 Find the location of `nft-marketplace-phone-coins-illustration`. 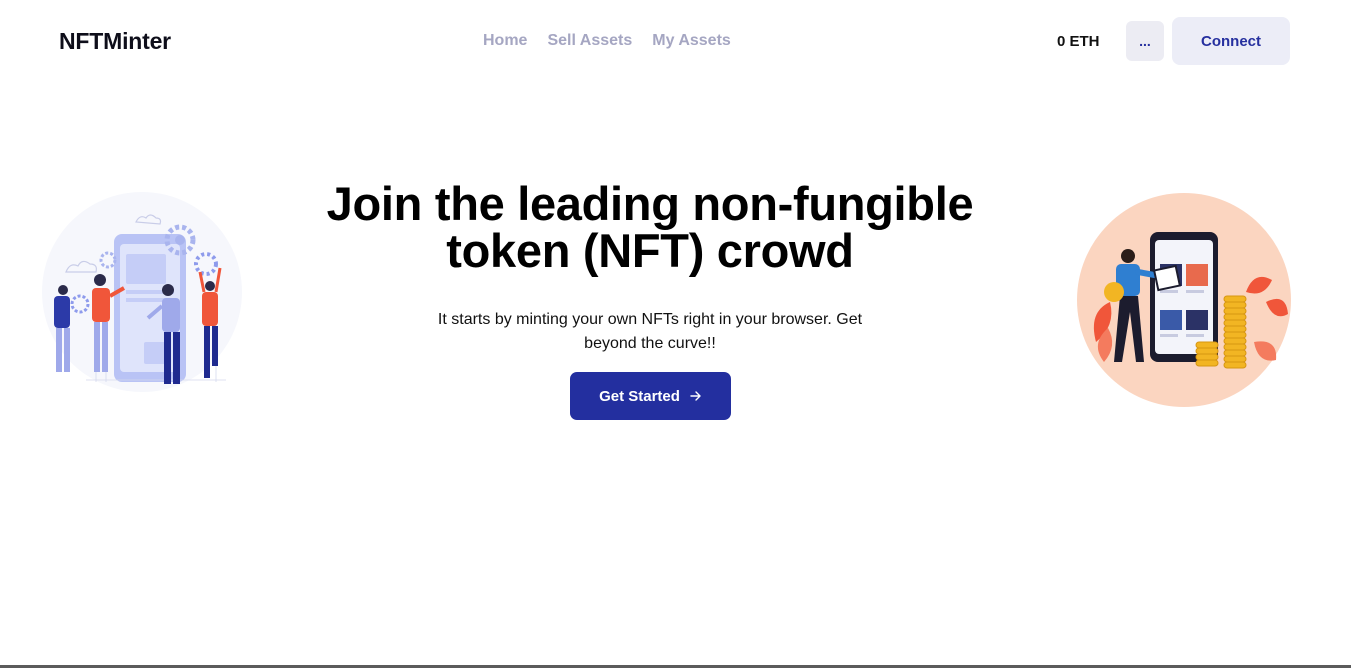

nft-marketplace-phone-coins-illustration is located at coordinates (1184, 300).